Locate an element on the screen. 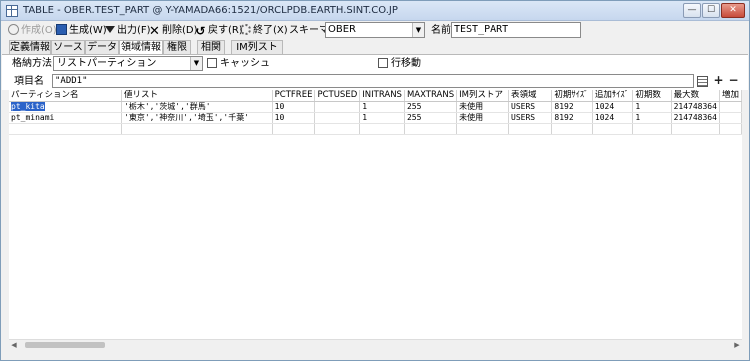 Image resolution: width=750 pixels, height=361 pixels. add-row-button: + is located at coordinates (718, 81).